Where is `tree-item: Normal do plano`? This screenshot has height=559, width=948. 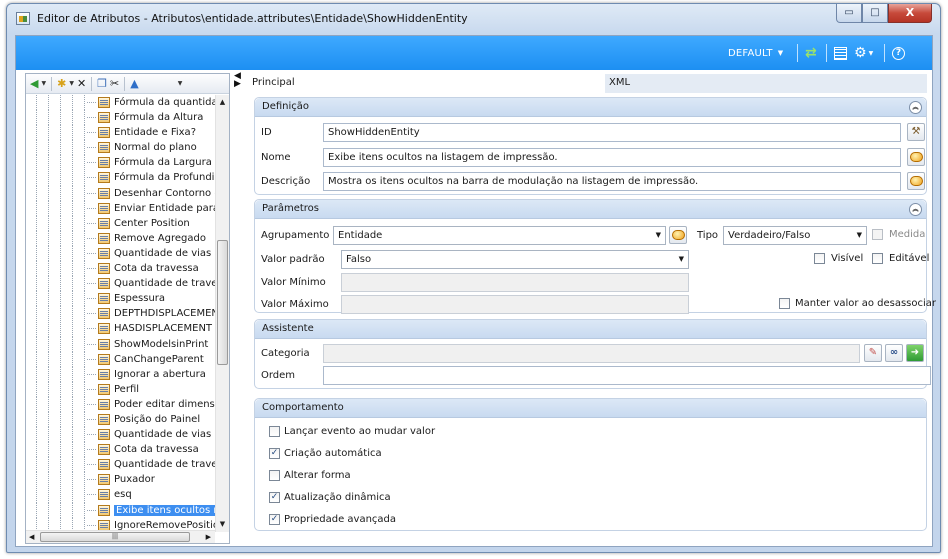 tree-item: Normal do plano is located at coordinates (120, 147).